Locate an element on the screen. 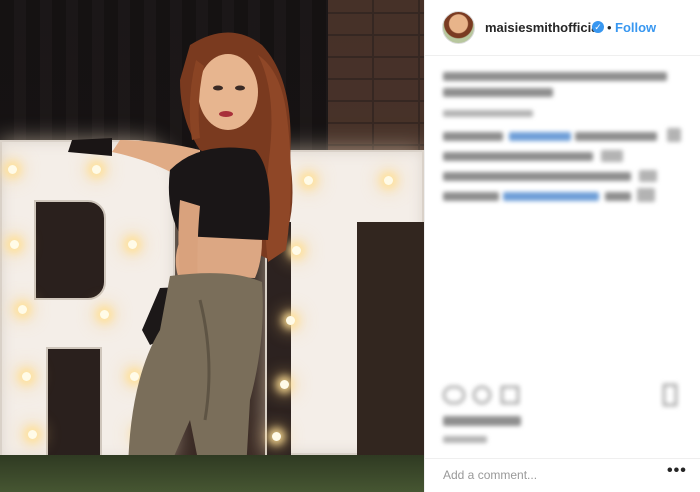 This screenshot has height=492, width=700. add-comment-input is located at coordinates (548, 475).